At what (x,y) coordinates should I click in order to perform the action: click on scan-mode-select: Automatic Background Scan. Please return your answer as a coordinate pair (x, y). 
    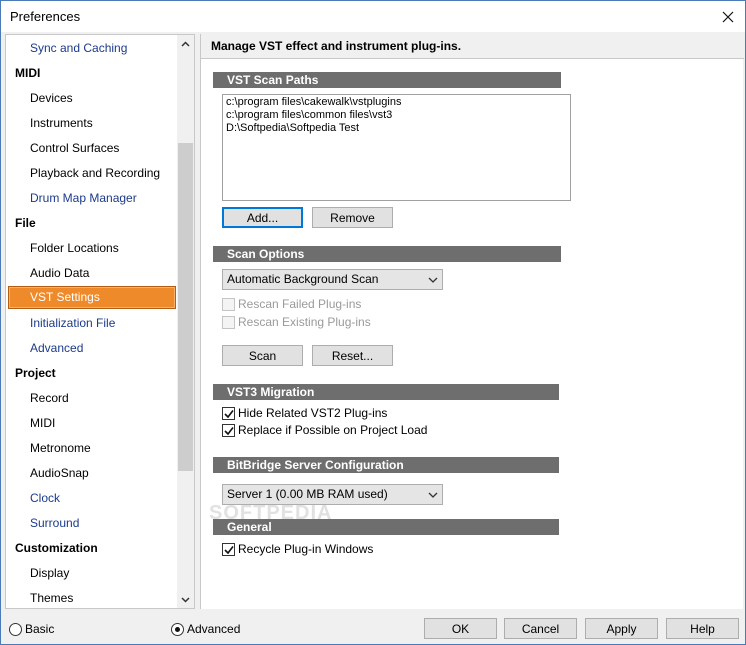
    Looking at the image, I should click on (332, 279).